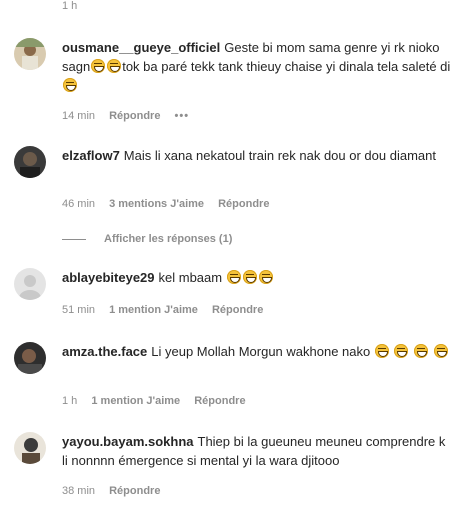 This screenshot has width=465, height=511. I want to click on comment-time: 46 min, so click(79, 204).